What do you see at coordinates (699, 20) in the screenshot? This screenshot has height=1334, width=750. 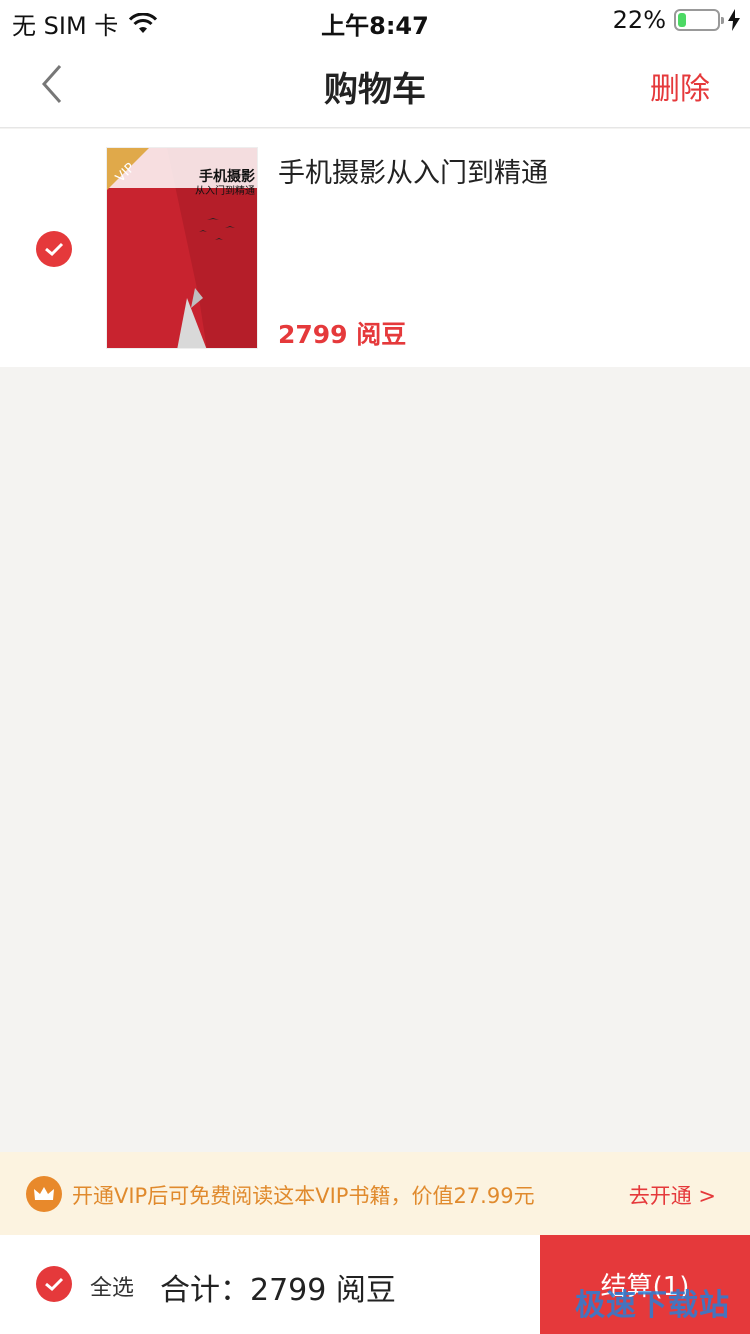 I see `battery-icon` at bounding box center [699, 20].